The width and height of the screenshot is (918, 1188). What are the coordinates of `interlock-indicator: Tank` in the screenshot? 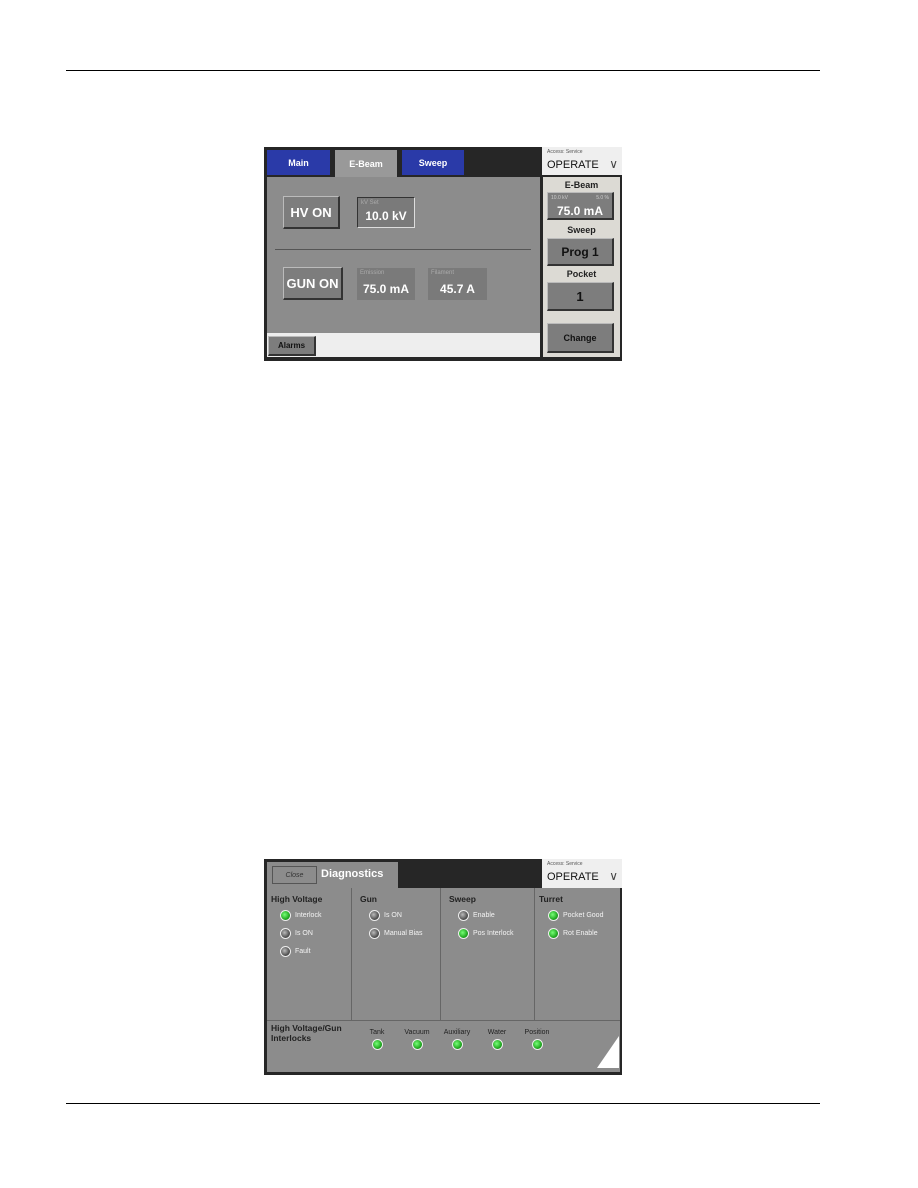 It's located at (377, 1042).